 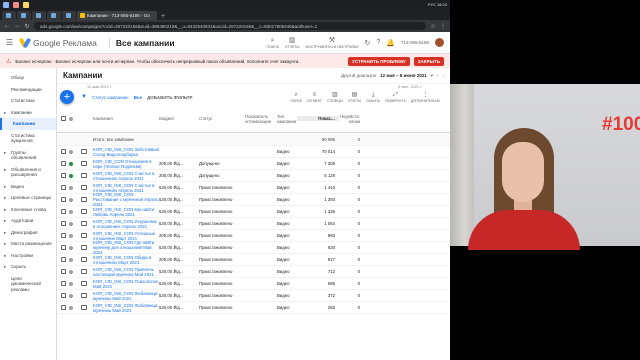 What do you see at coordinates (292, 43) in the screenshot?
I see `reports-tool: ▥ ОТЧЕТЫ` at bounding box center [292, 43].